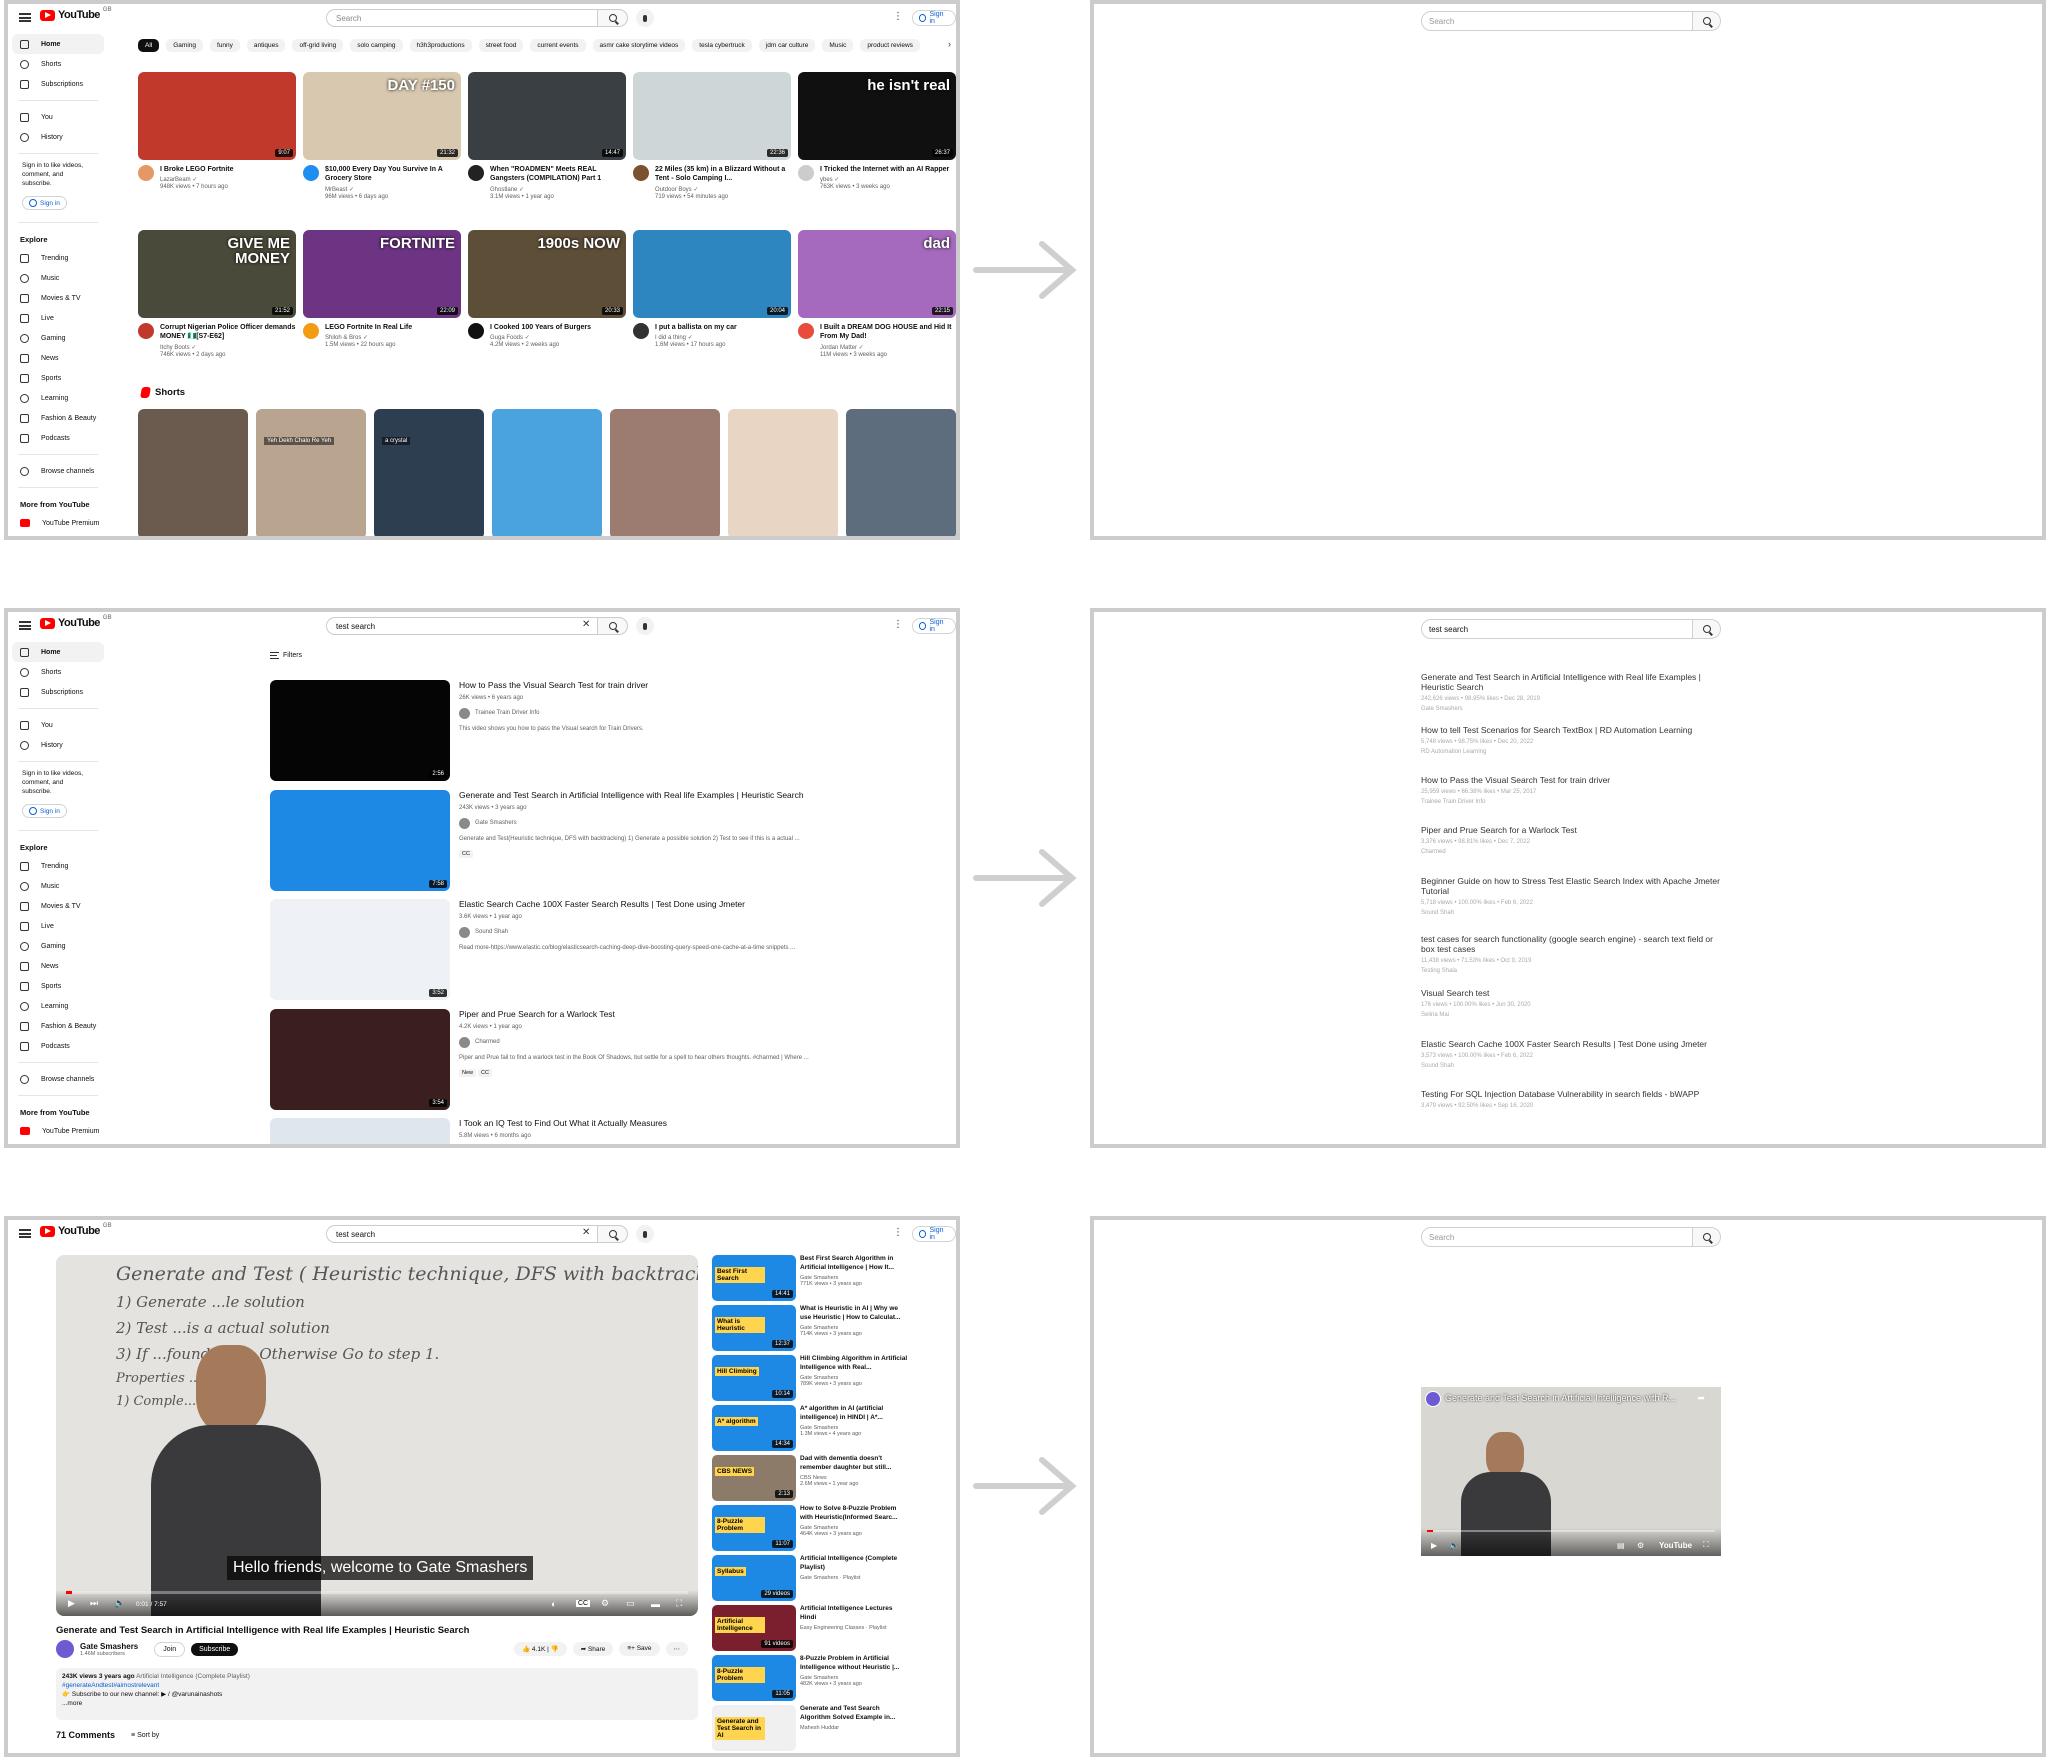 Image resolution: width=2049 pixels, height=1757 pixels. I want to click on chip-all: All, so click(149, 45).